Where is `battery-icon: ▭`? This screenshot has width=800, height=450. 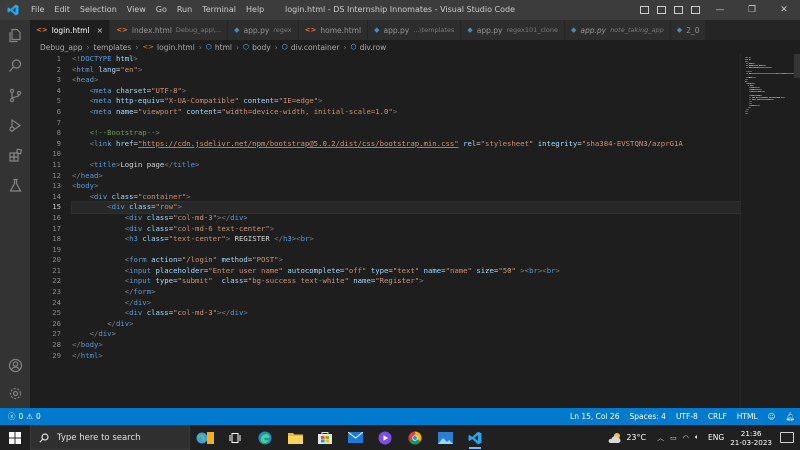 battery-icon: ▭ is located at coordinates (673, 438).